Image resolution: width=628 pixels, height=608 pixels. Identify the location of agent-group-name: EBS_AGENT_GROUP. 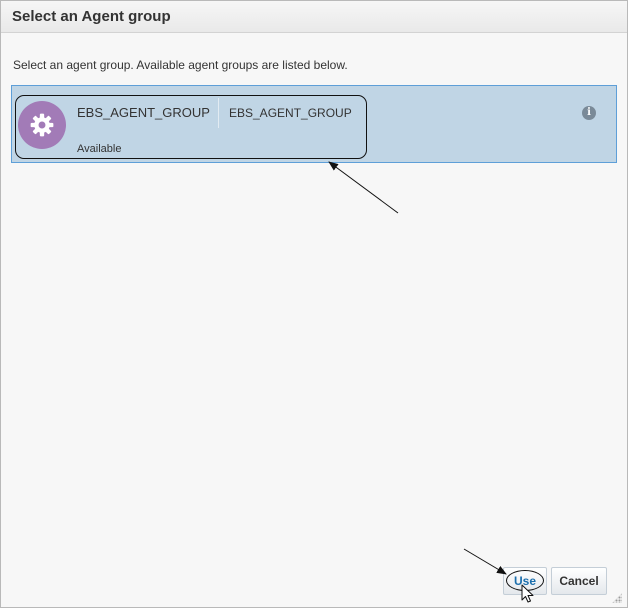
(143, 112).